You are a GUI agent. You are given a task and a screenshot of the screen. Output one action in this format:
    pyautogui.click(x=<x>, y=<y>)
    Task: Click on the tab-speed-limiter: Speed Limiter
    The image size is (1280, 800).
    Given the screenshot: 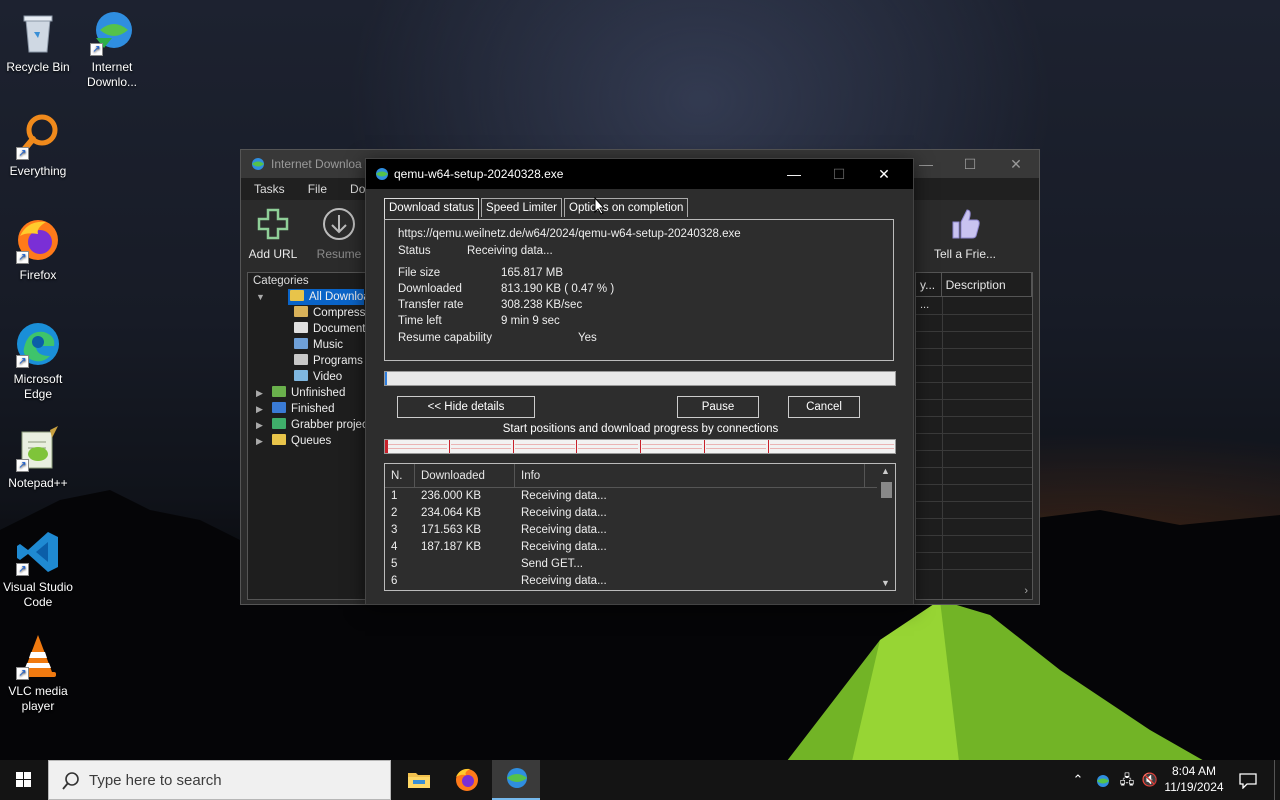 What is the action you would take?
    pyautogui.click(x=521, y=207)
    